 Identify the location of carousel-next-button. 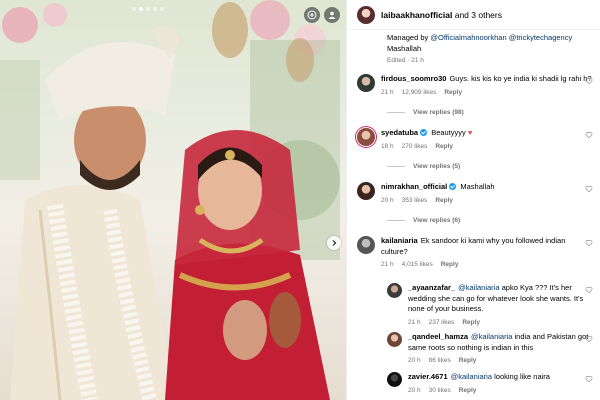
(334, 243).